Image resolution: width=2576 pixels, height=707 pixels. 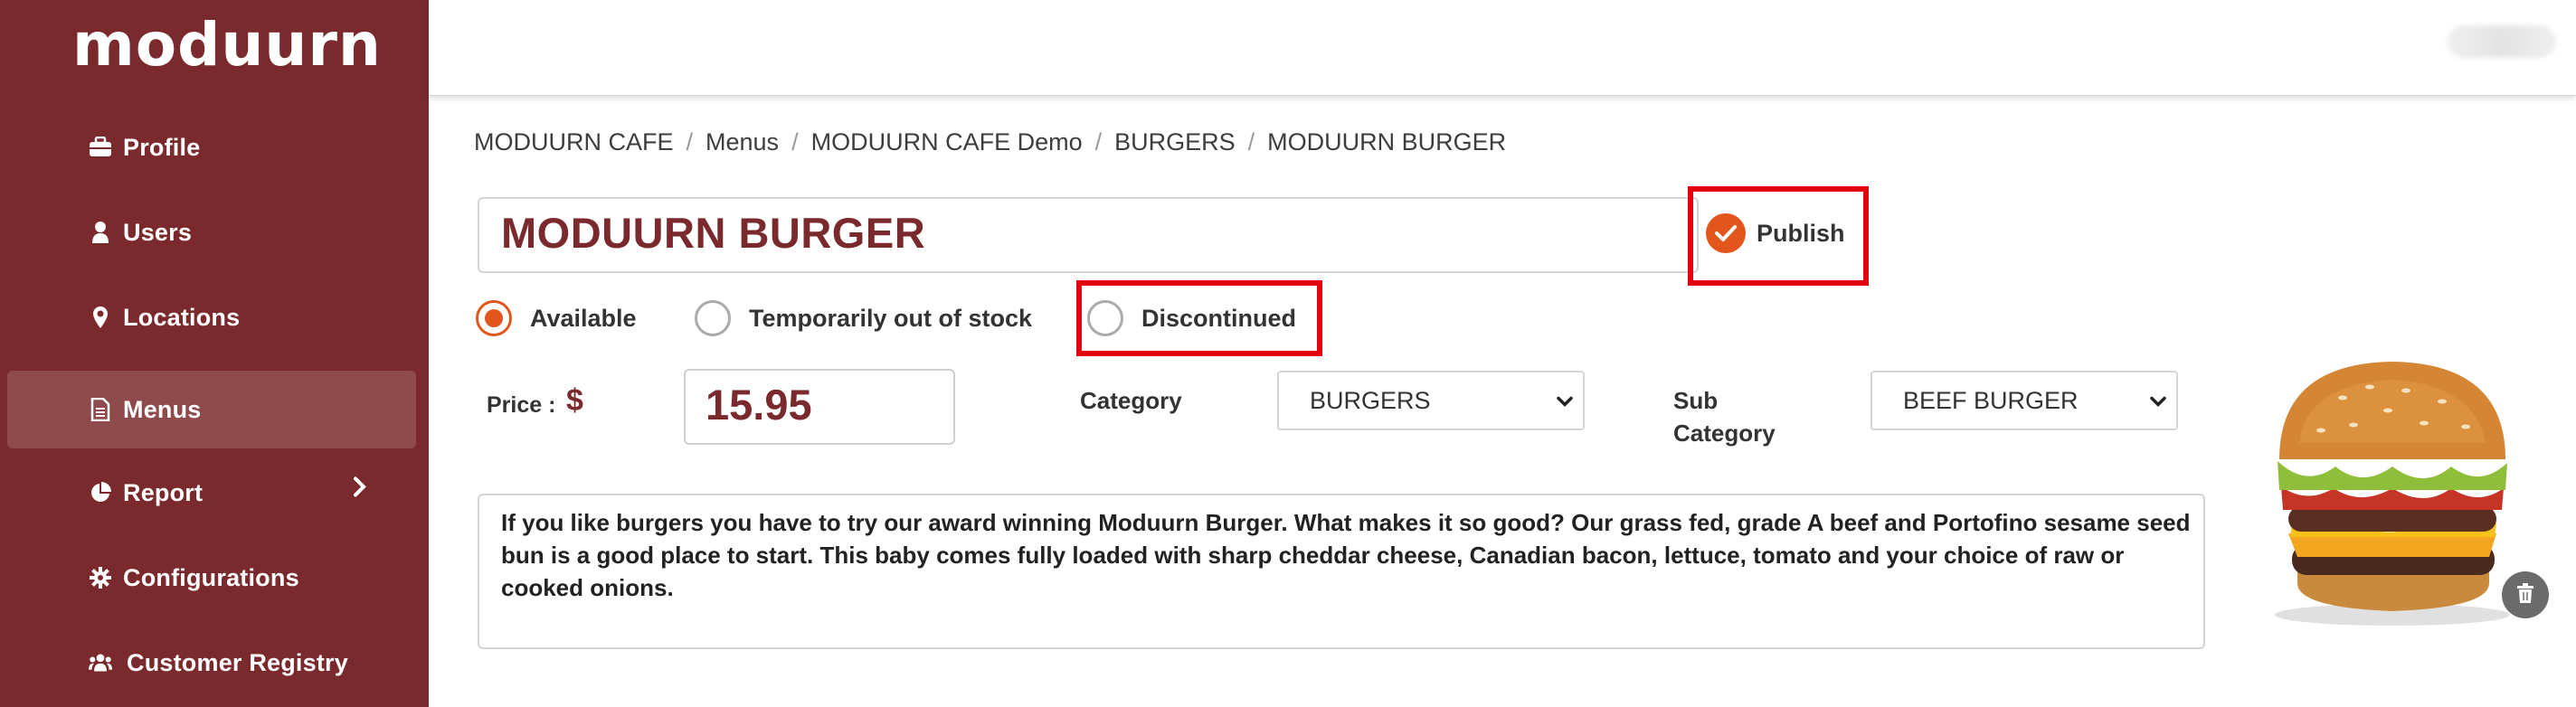 I want to click on publish-label: Publish, so click(x=1801, y=233).